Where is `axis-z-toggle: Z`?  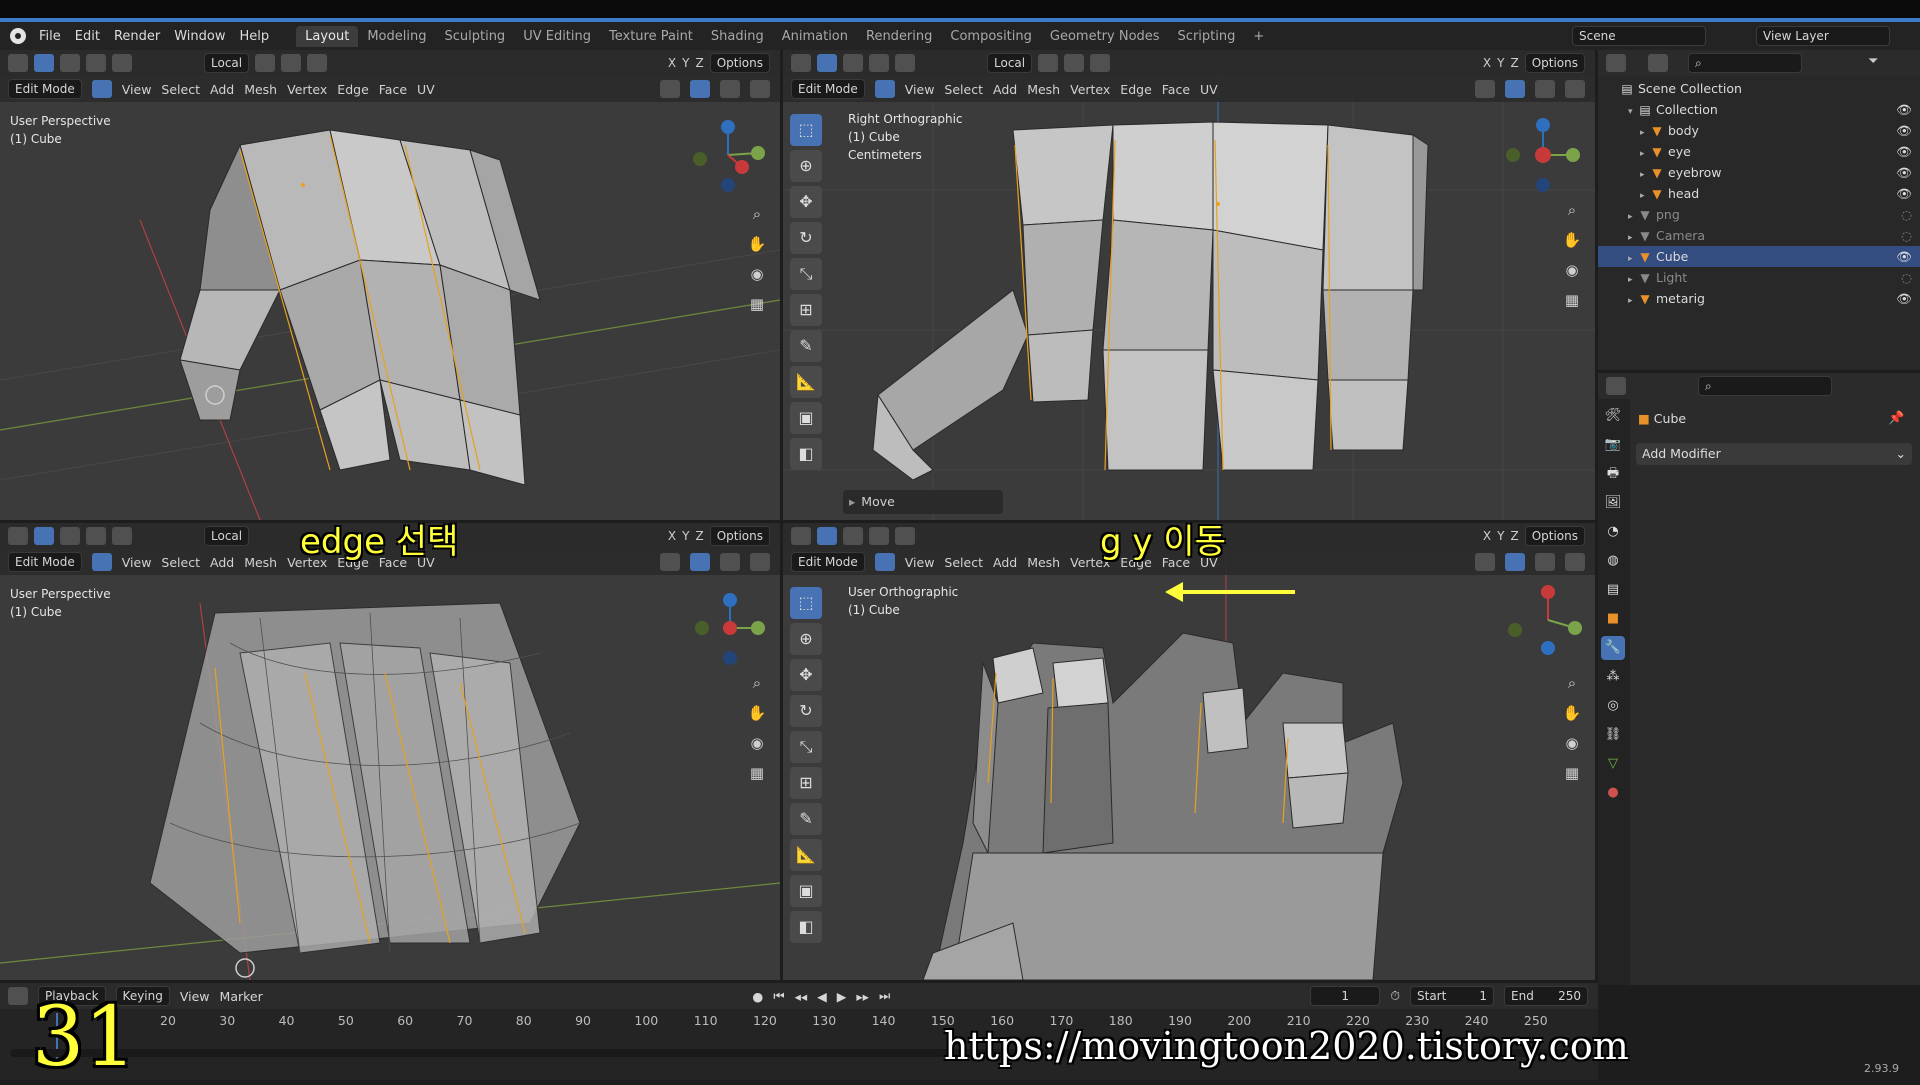
axis-z-toggle: Z is located at coordinates (699, 536).